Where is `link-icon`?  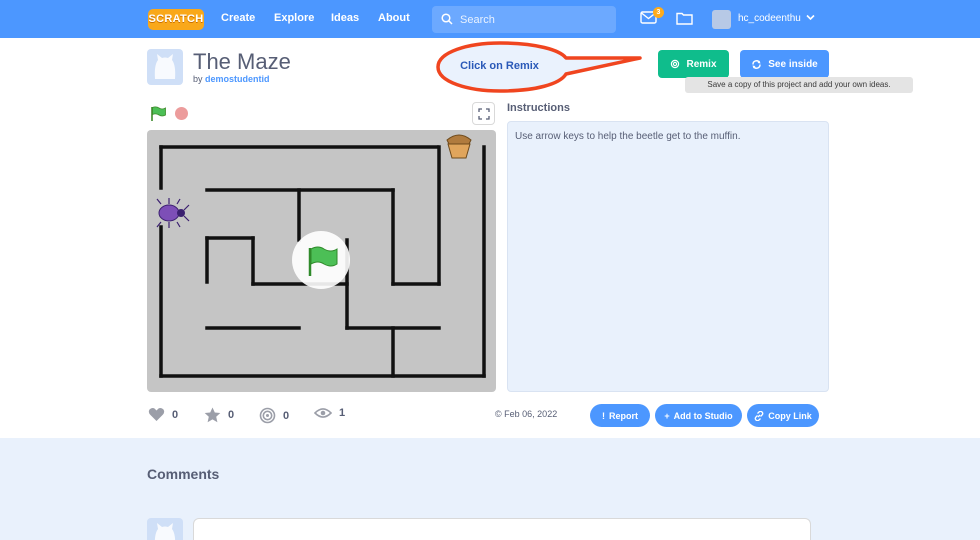
link-icon is located at coordinates (759, 415).